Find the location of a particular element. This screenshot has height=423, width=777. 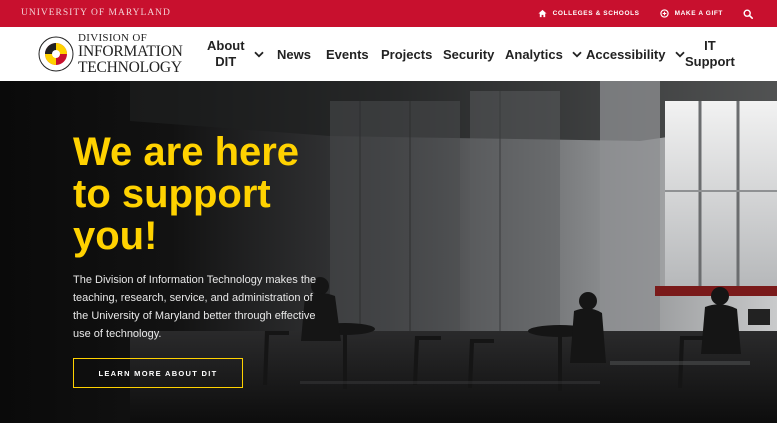

make-a-gift-link: MAKE A GIFT is located at coordinates (691, 13).